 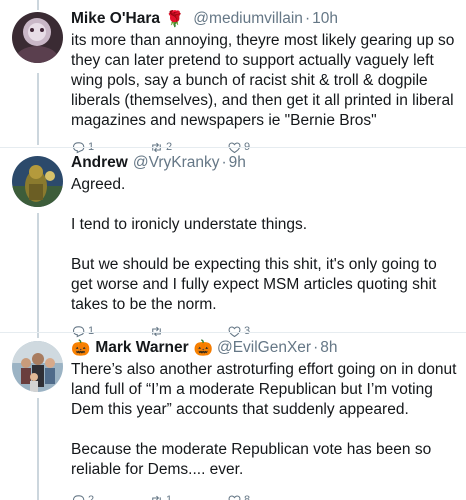 I want to click on rose-emoji: 🌹, so click(x=174, y=19).